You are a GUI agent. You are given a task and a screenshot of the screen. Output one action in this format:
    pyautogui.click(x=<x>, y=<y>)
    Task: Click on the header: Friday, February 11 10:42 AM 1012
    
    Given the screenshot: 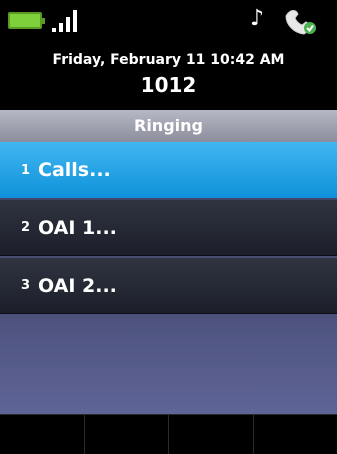 What is the action you would take?
    pyautogui.click(x=168, y=79)
    